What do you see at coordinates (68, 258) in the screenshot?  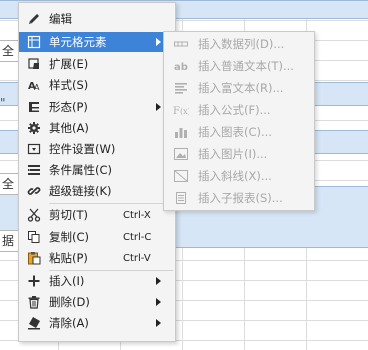 I see `menu-item-label: 粘贴(P)` at bounding box center [68, 258].